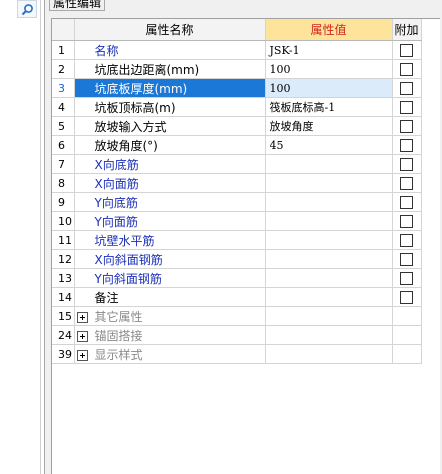 The height and width of the screenshot is (474, 442). What do you see at coordinates (170, 278) in the screenshot?
I see `property-name: Y向斜面钢筋` at bounding box center [170, 278].